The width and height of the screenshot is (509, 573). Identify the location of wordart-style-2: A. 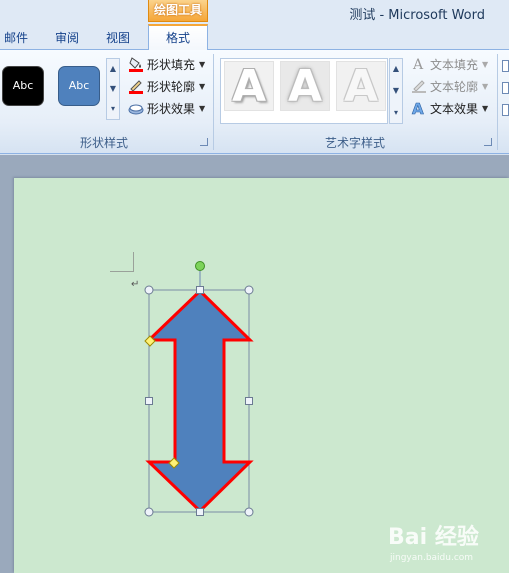
(305, 86).